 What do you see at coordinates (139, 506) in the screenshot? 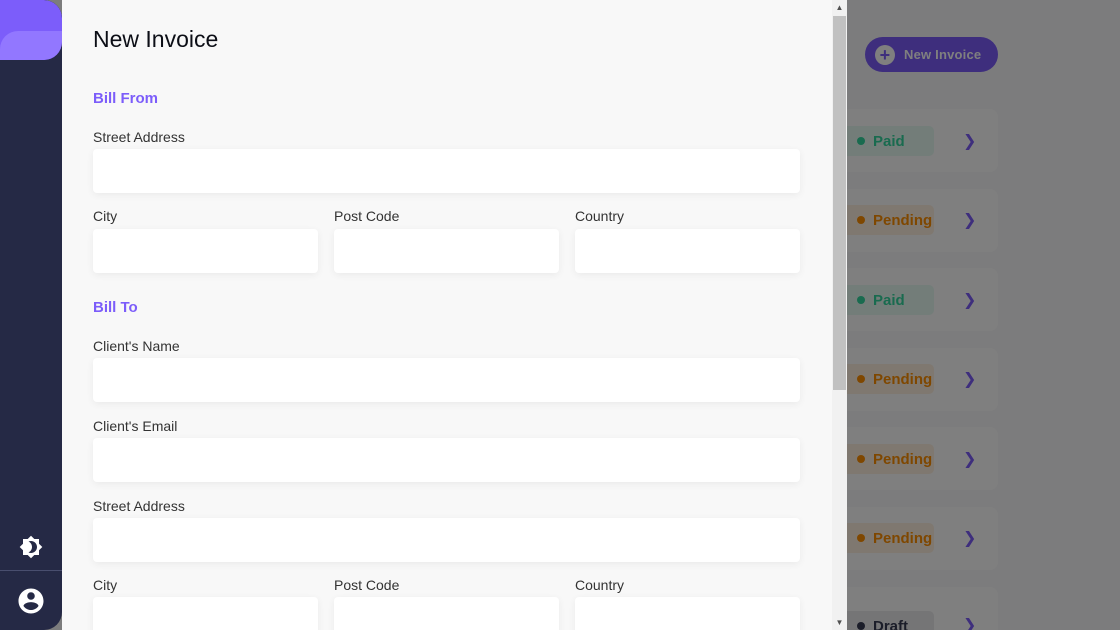
I see `bill-to-street-label: Street Address` at bounding box center [139, 506].